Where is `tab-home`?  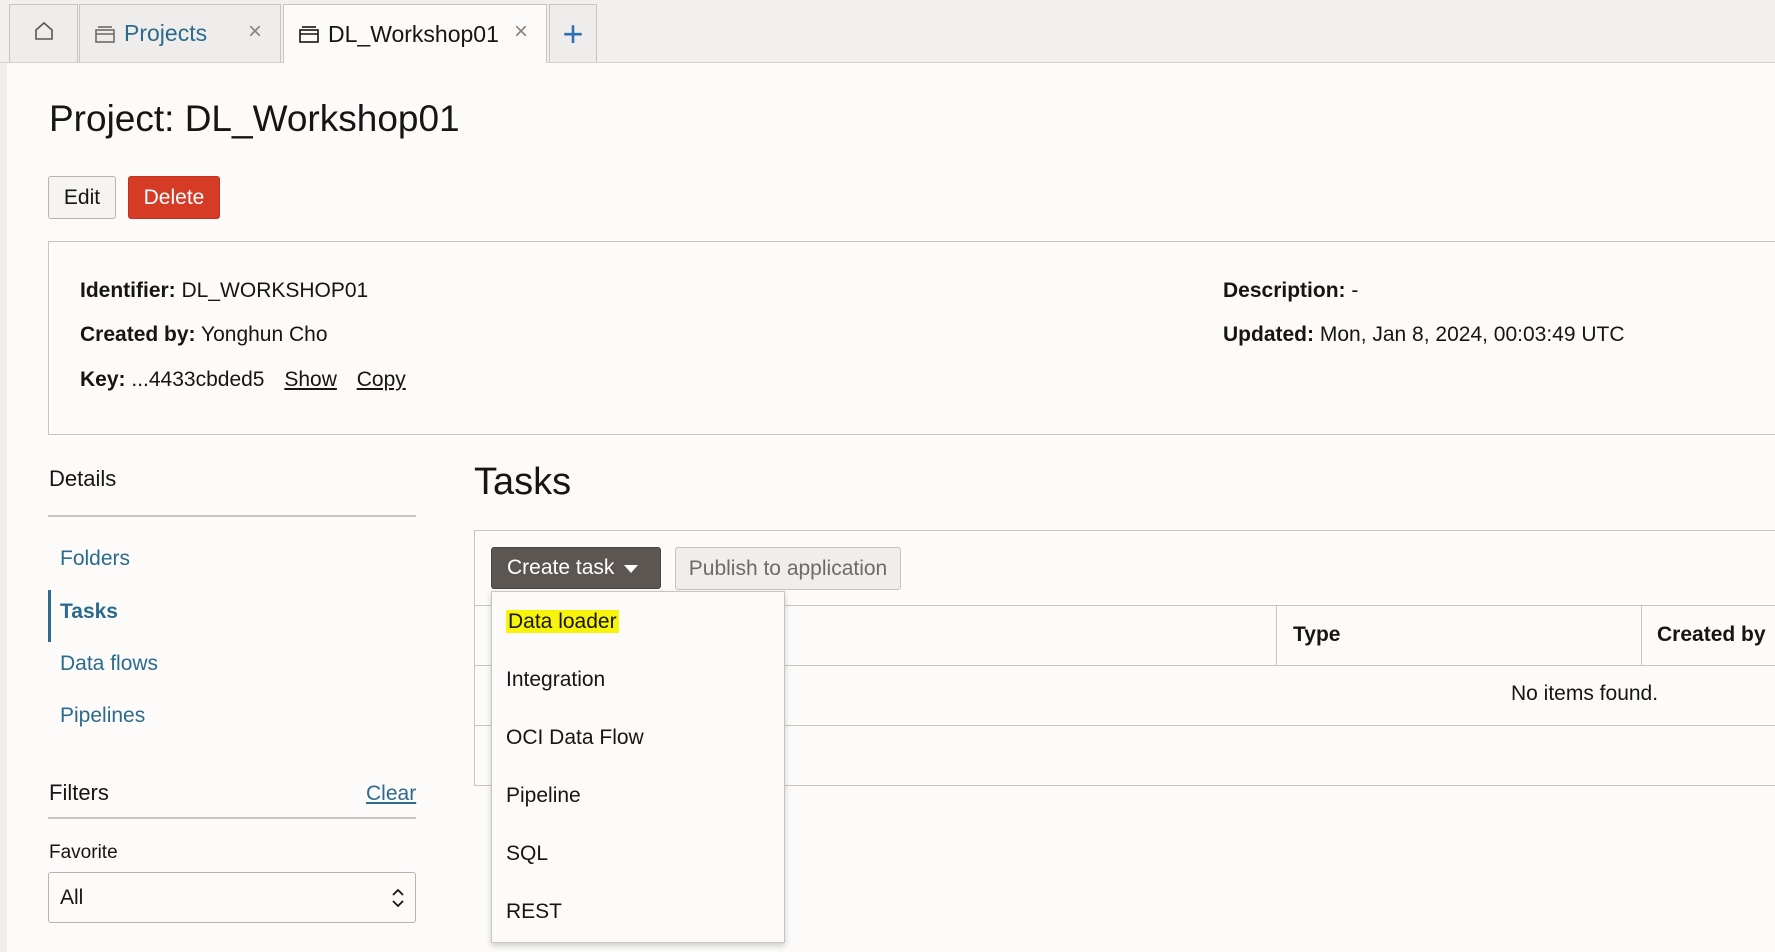
tab-home is located at coordinates (43, 33).